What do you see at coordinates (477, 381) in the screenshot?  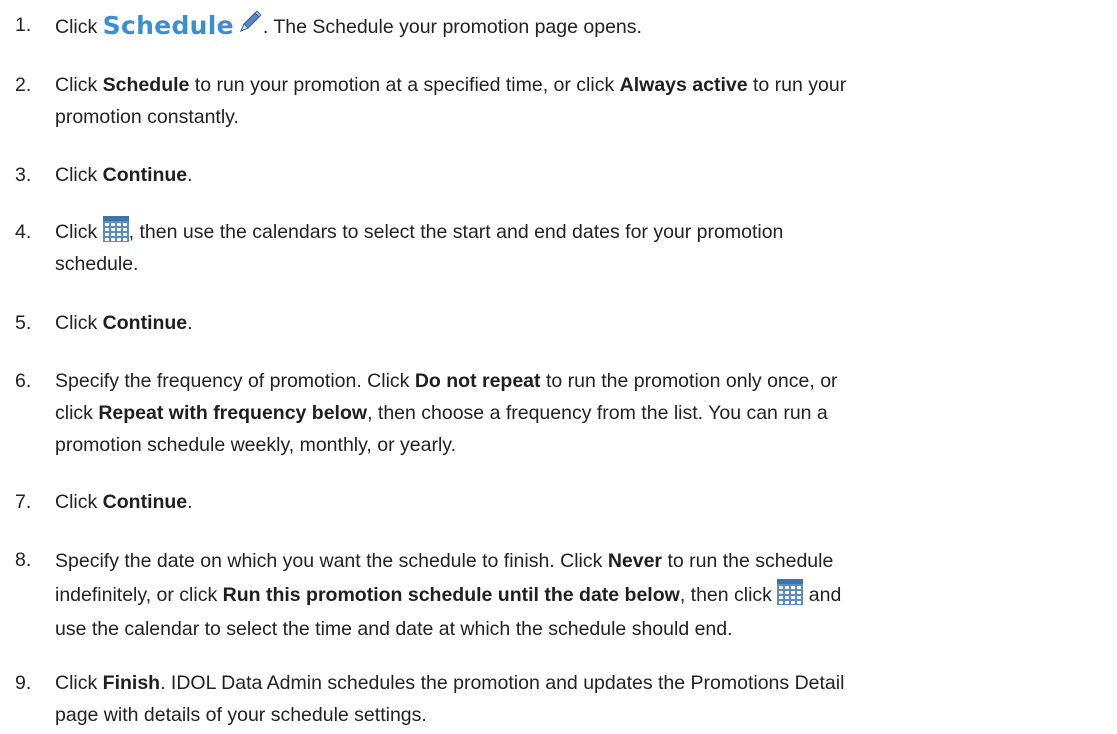 I see `do-not-repeat-option: Do not repeat` at bounding box center [477, 381].